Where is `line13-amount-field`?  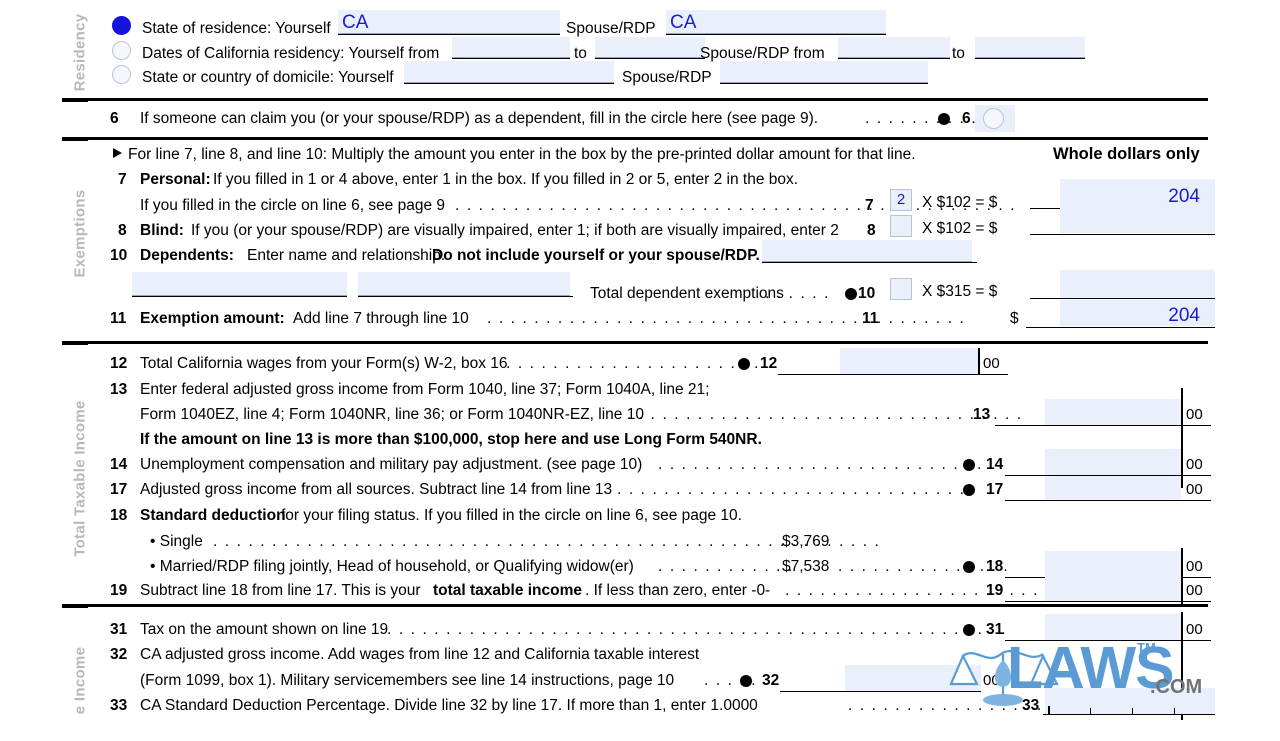 line13-amount-field is located at coordinates (1113, 412).